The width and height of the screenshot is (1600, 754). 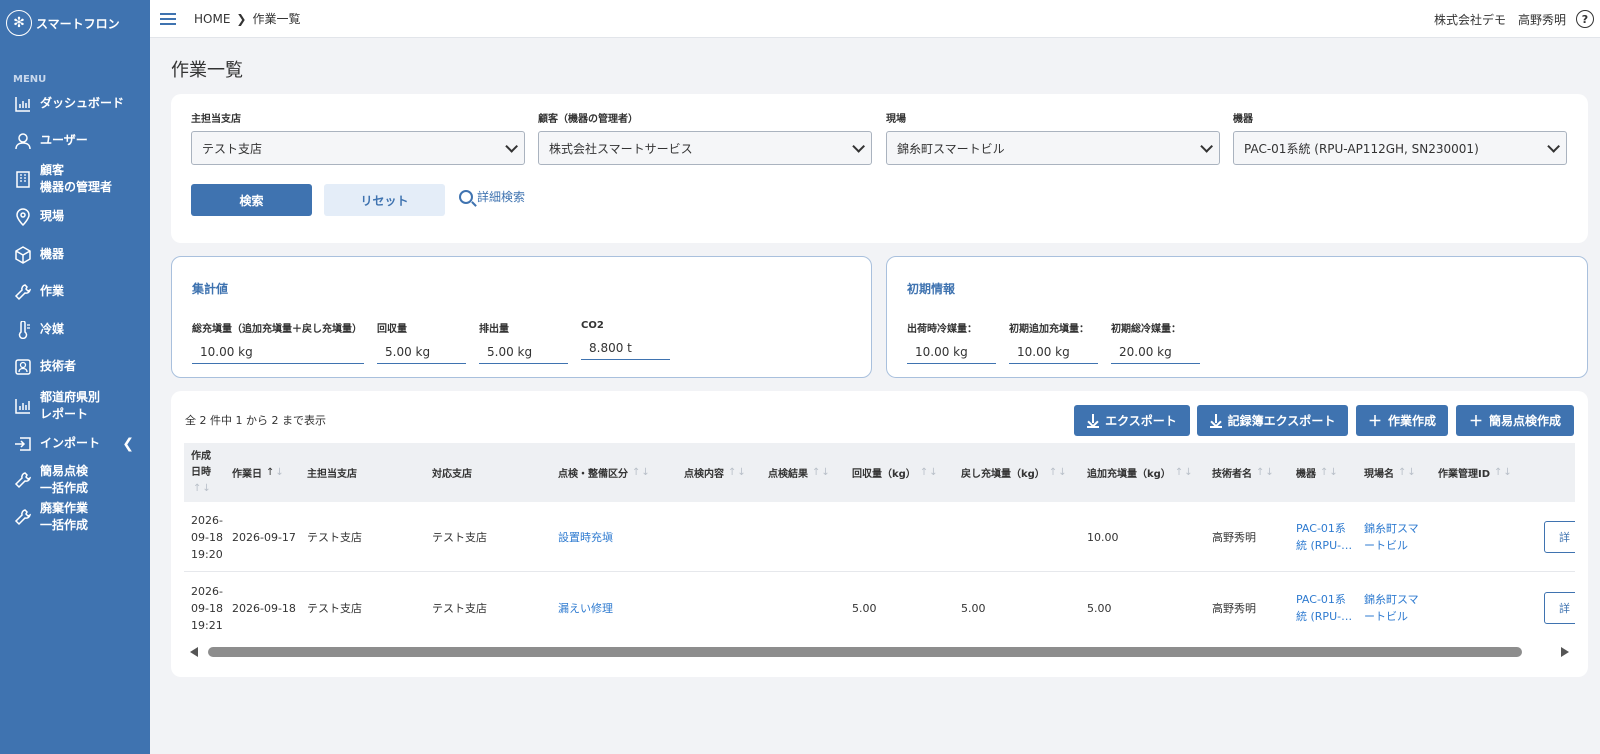 What do you see at coordinates (625, 348) in the screenshot?
I see `field-value: 8.800 t` at bounding box center [625, 348].